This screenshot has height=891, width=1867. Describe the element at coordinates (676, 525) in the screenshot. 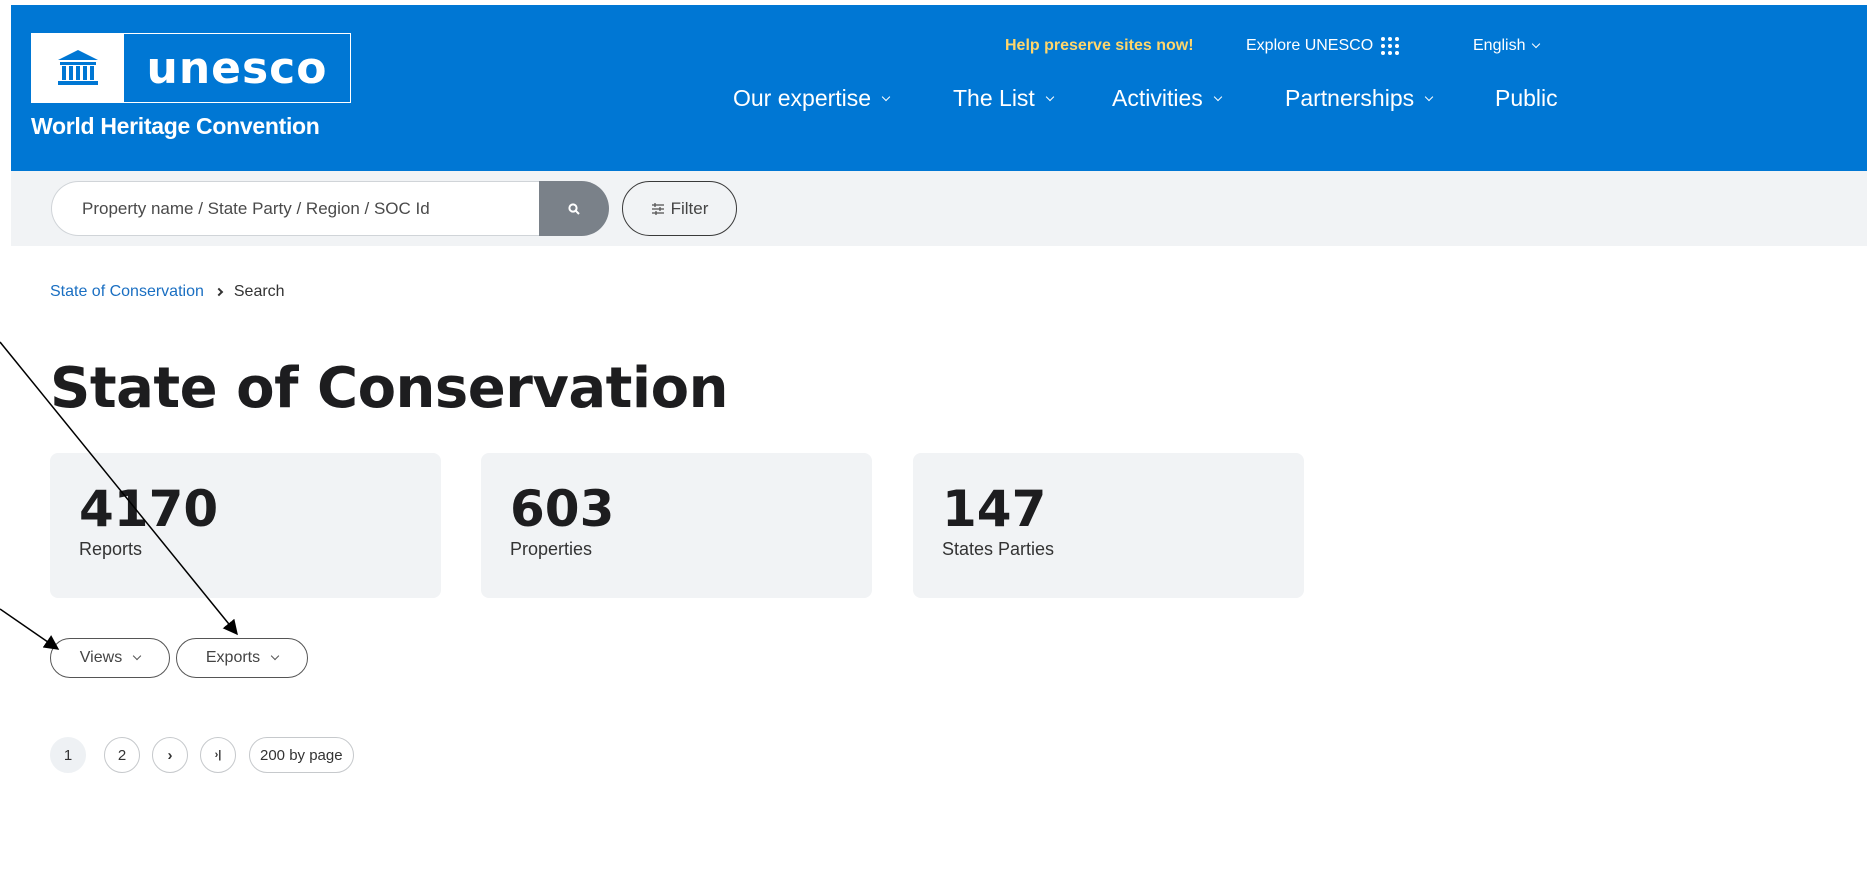

I see `stat-card-properties: 603 Properties` at that location.